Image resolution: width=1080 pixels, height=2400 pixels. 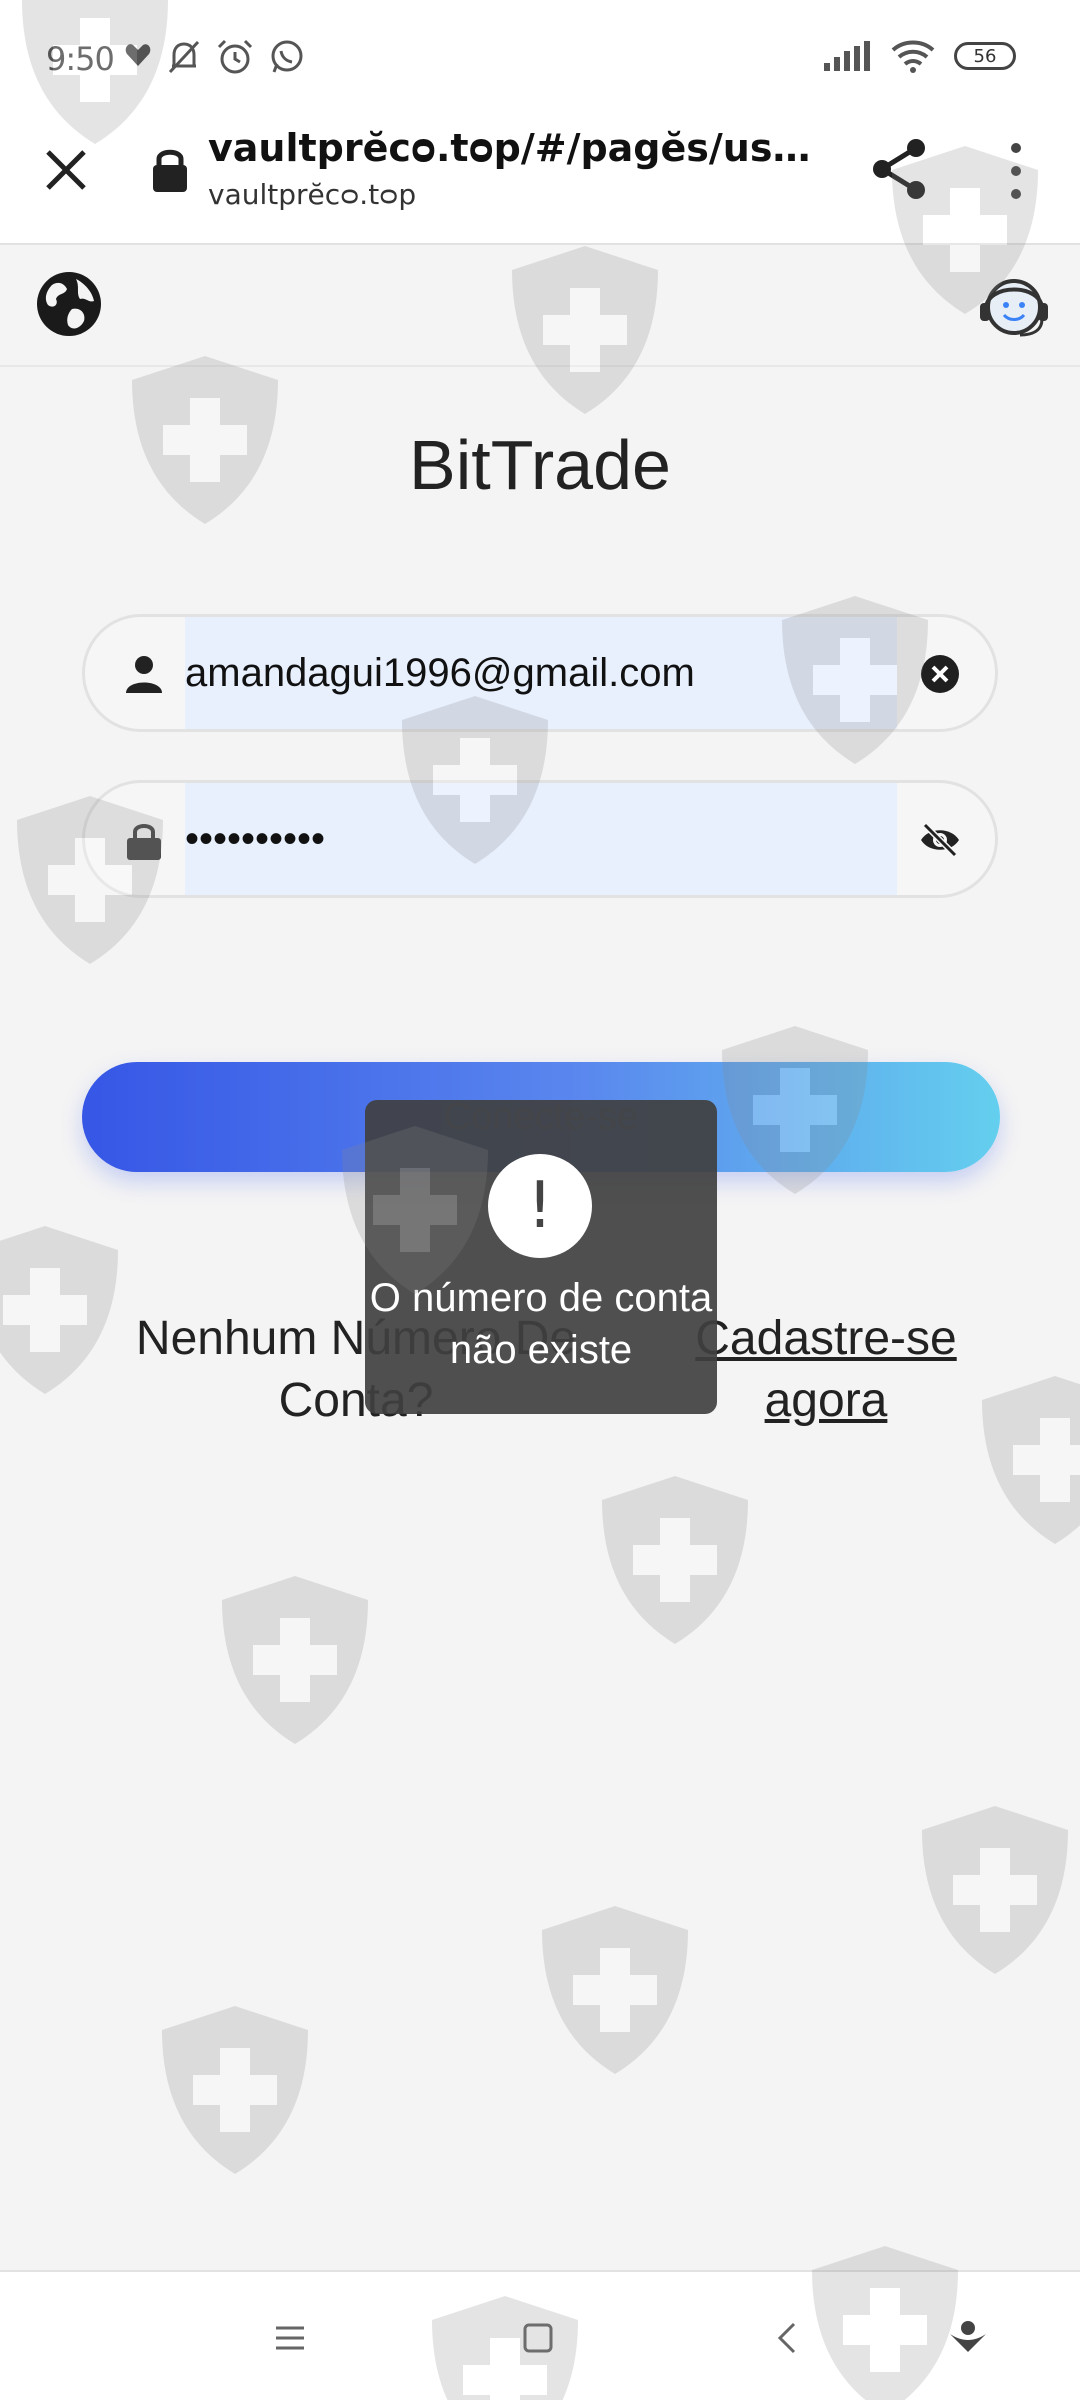 I want to click on battery-icon: 56, so click(x=985, y=56).